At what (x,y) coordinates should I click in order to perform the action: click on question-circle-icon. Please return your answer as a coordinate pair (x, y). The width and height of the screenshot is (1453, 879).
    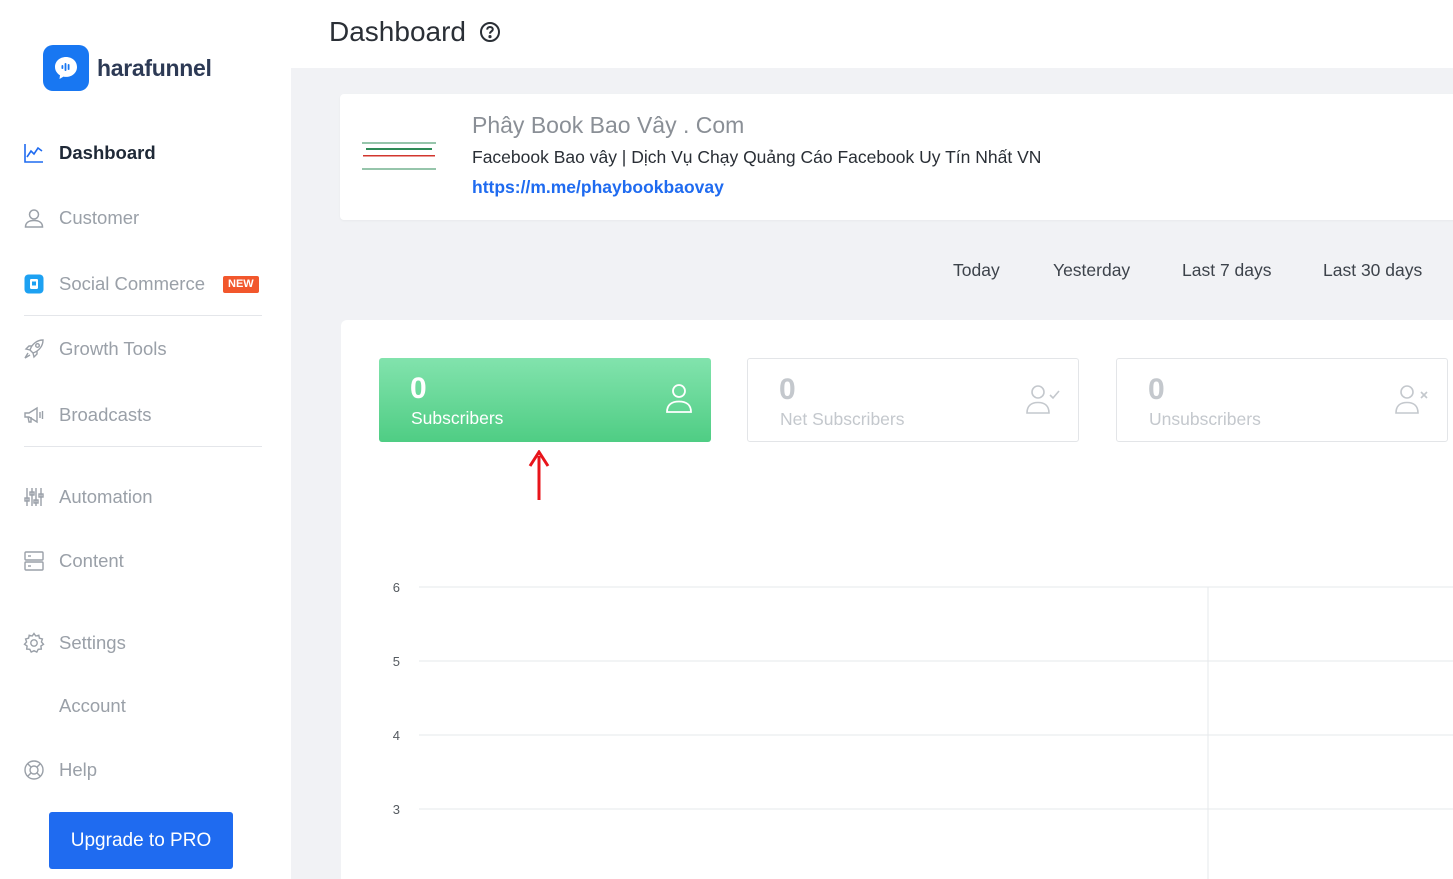
    Looking at the image, I should click on (490, 34).